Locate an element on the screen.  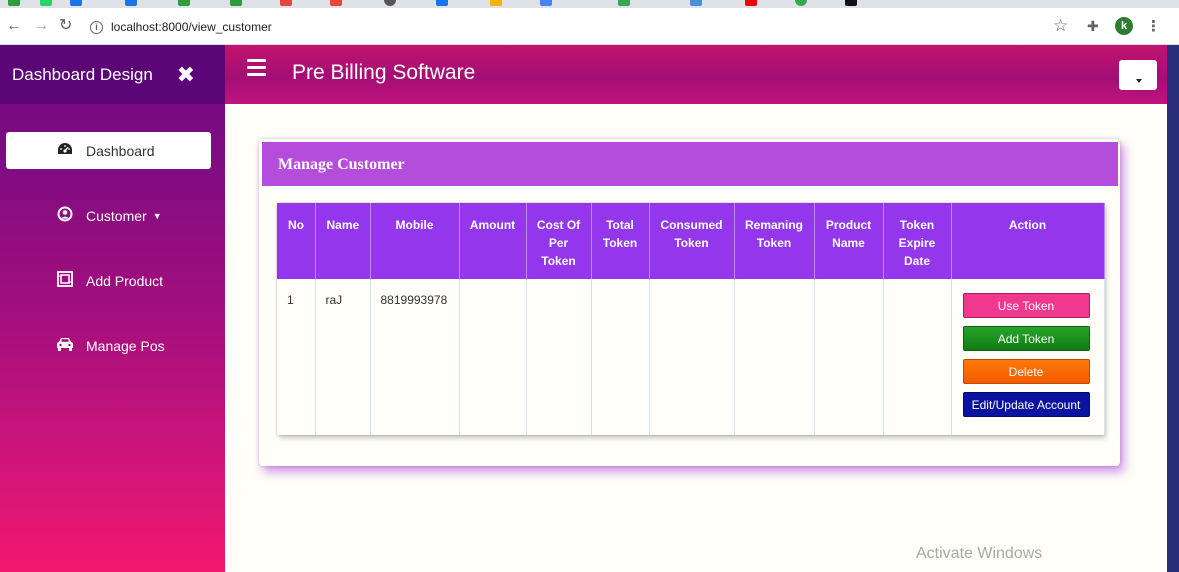
cell-consumed-token is located at coordinates (692, 357).